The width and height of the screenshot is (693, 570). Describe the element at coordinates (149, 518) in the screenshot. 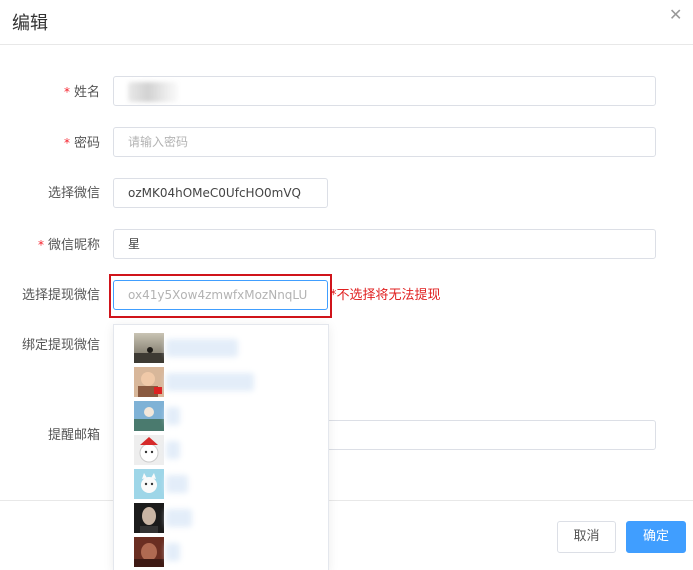

I see `avatar-portrait-dark-icon` at that location.